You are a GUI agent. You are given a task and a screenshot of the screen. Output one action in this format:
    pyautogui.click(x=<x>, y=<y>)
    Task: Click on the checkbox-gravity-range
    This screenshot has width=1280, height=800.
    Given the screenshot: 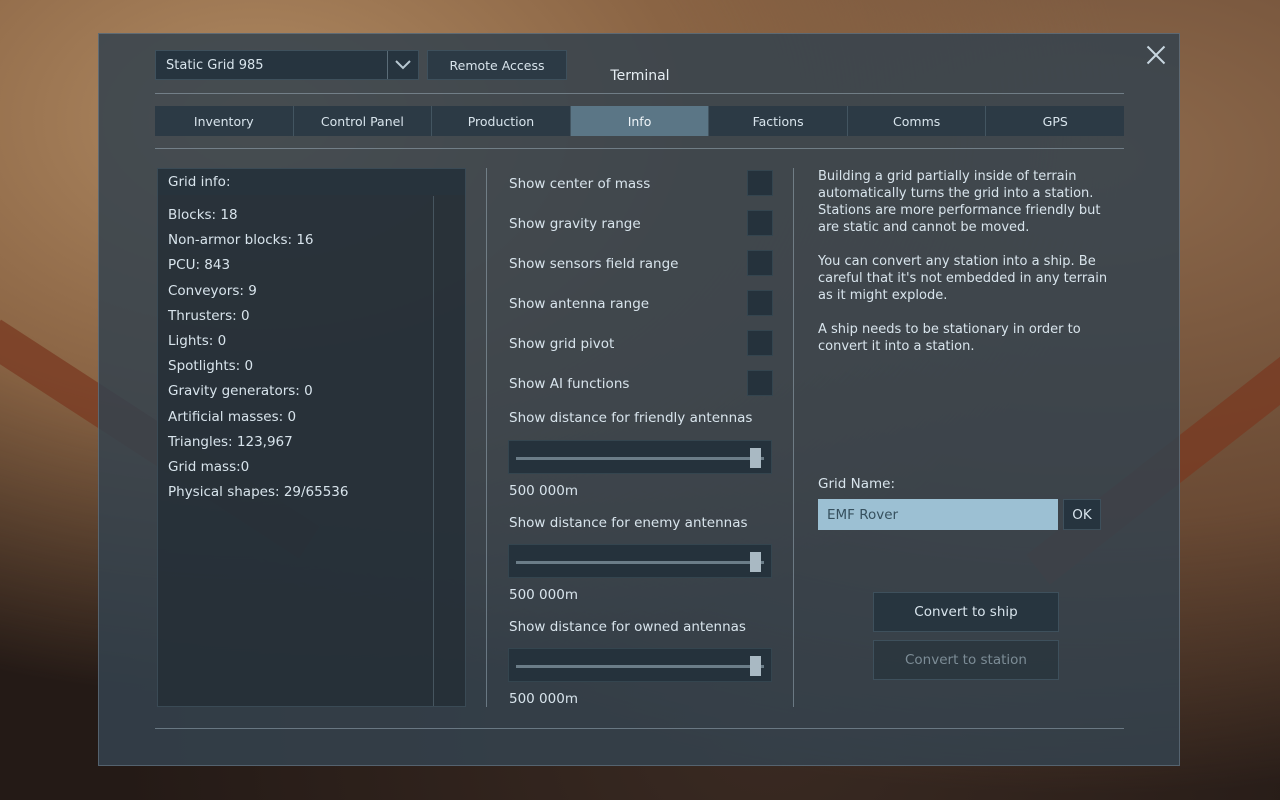 What is the action you would take?
    pyautogui.click(x=760, y=223)
    